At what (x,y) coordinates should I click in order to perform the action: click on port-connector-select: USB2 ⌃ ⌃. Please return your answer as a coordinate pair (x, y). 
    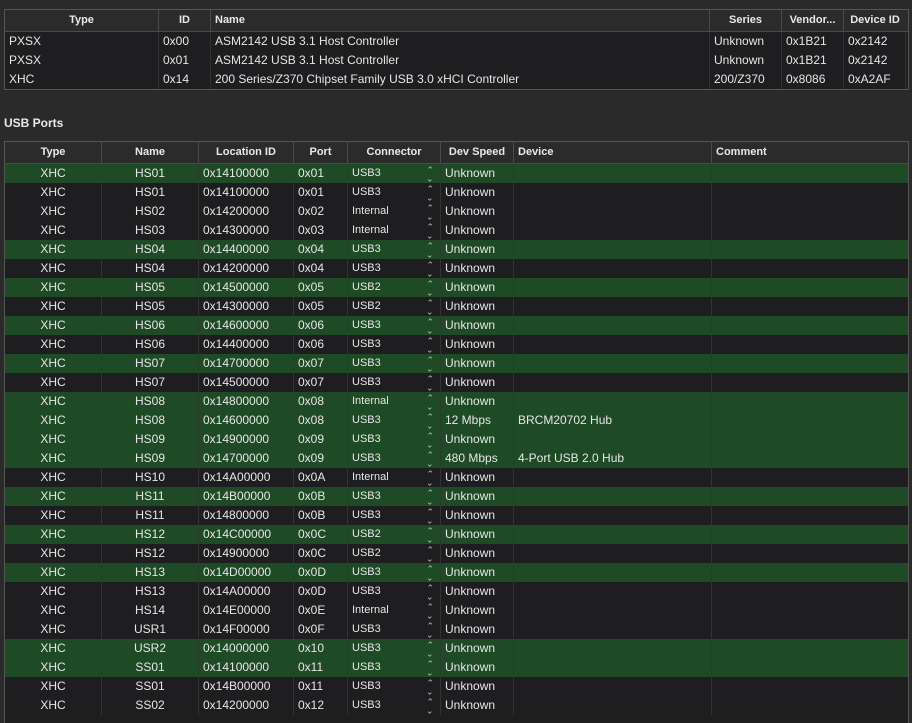
    Looking at the image, I should click on (394, 306).